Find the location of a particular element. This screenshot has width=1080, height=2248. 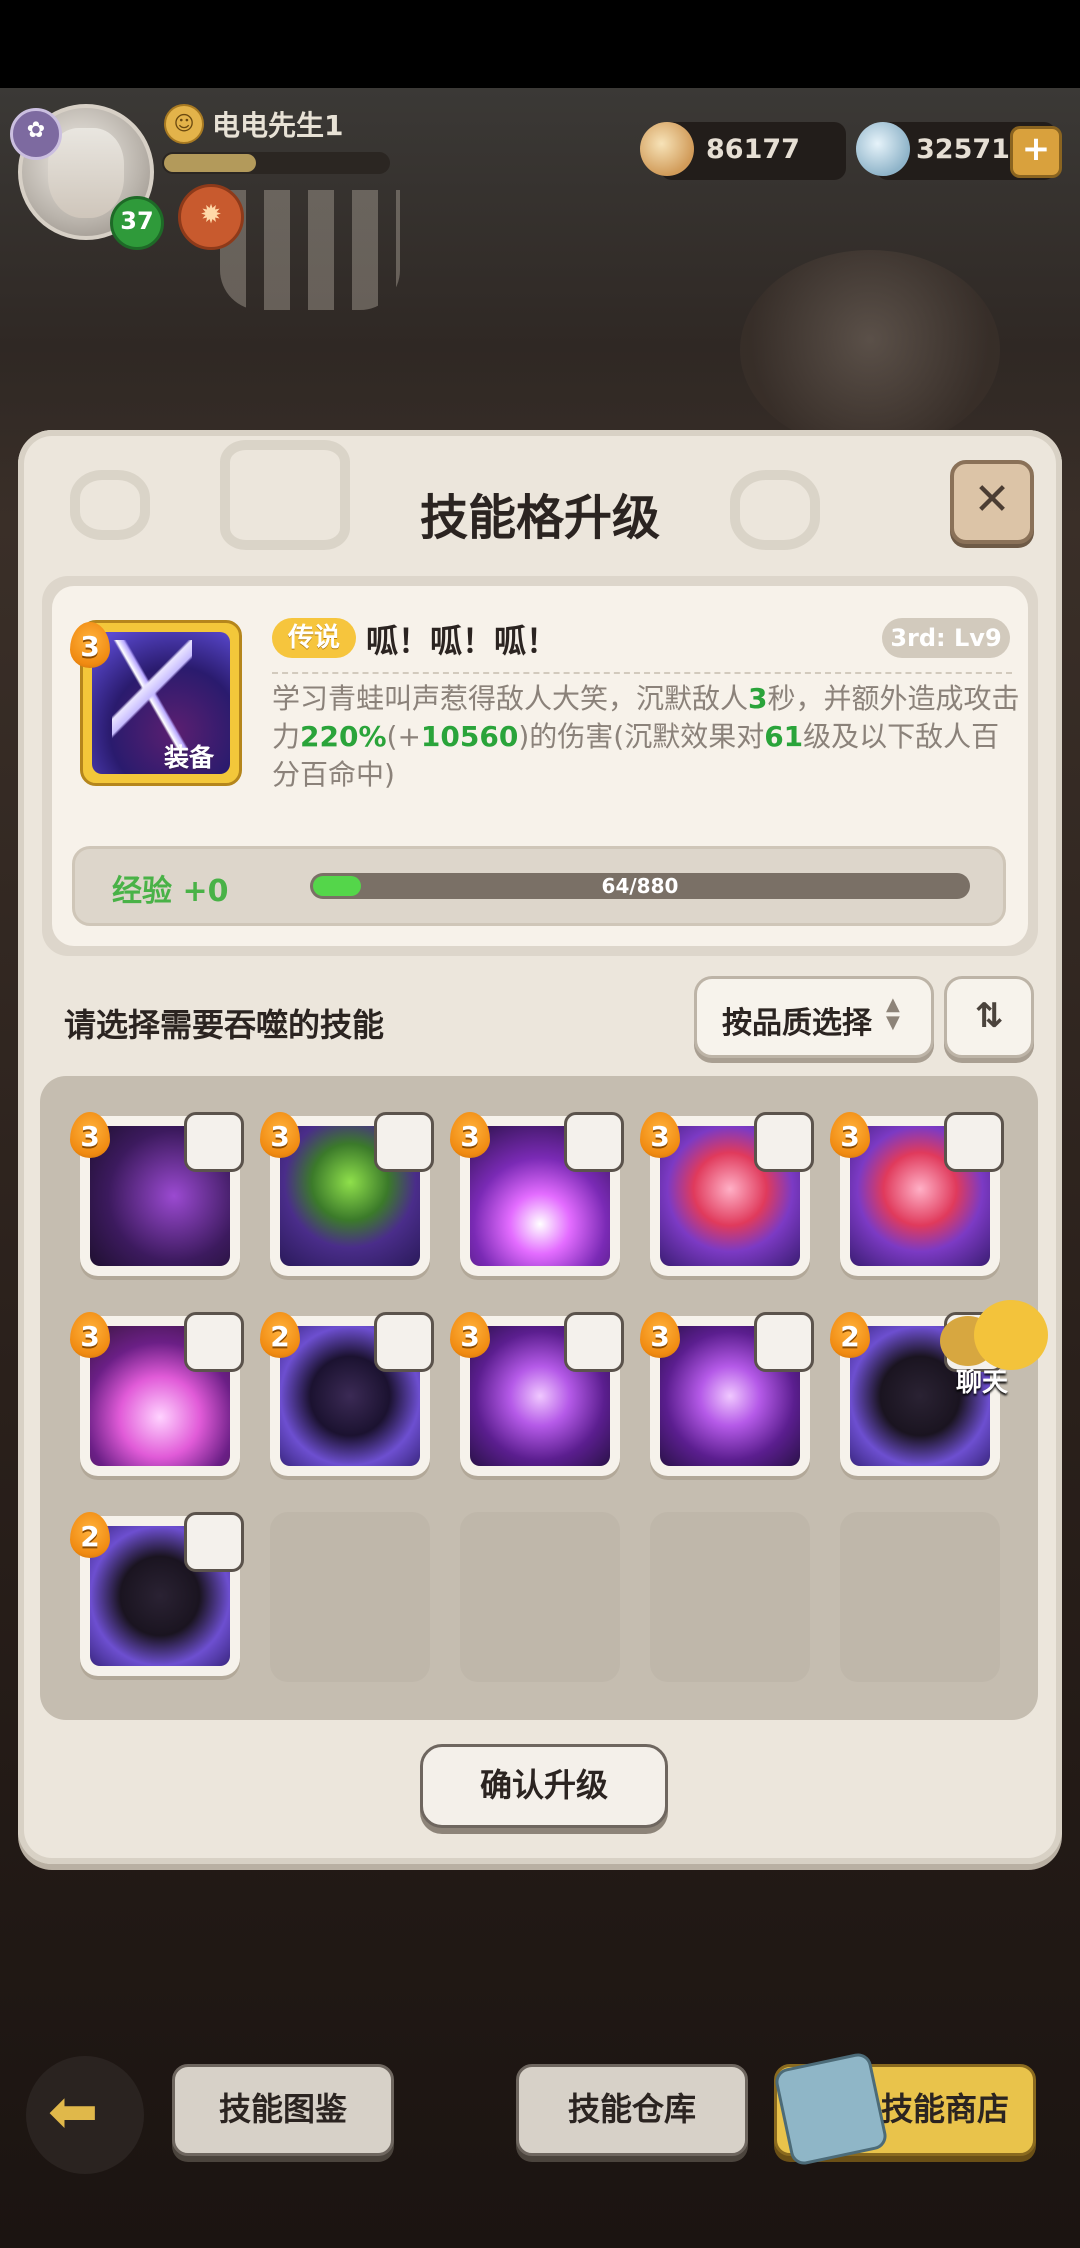

sort-order-button: ⇅ is located at coordinates (989, 1017).